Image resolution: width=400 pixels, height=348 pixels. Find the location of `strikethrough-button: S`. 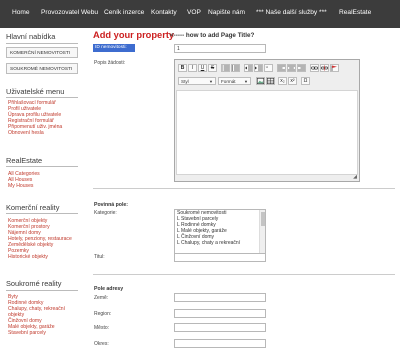

strikethrough-button: S is located at coordinates (212, 68).